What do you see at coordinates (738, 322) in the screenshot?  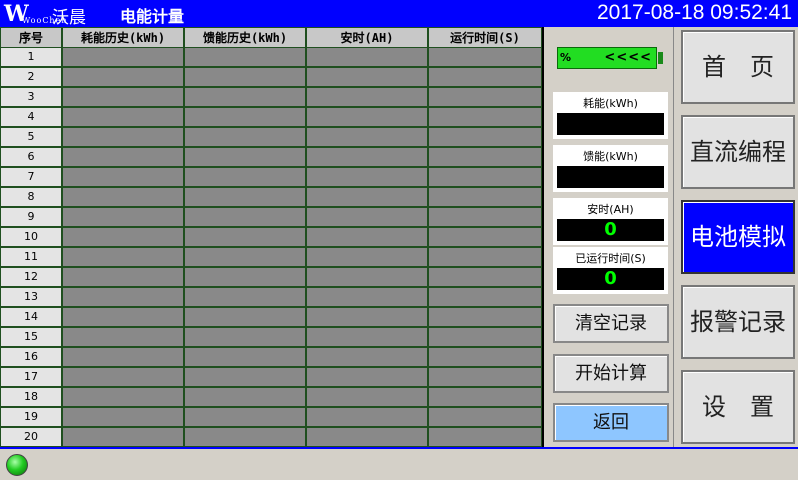 I see `nav-alarm-log-button: 报警记录` at bounding box center [738, 322].